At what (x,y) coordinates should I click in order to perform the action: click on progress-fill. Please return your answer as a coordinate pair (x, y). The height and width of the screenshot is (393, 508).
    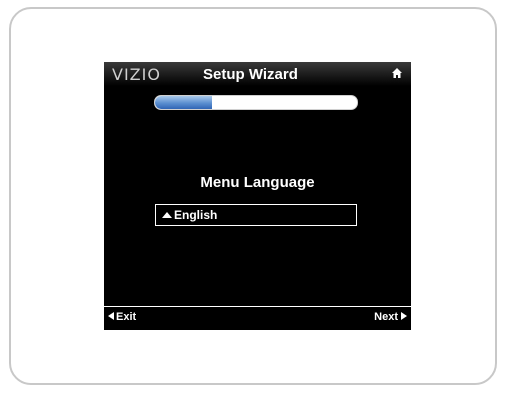
    Looking at the image, I should click on (183, 102).